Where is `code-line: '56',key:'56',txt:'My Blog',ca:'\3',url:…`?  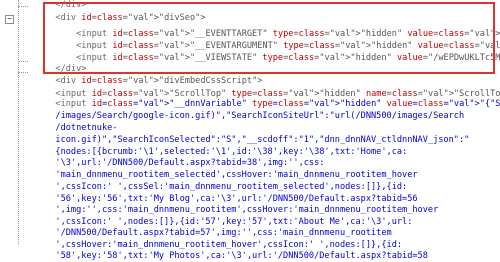
code-line: '56',key:'56',txt:'My Blog',ca:'\3',url:… is located at coordinates (216, 199).